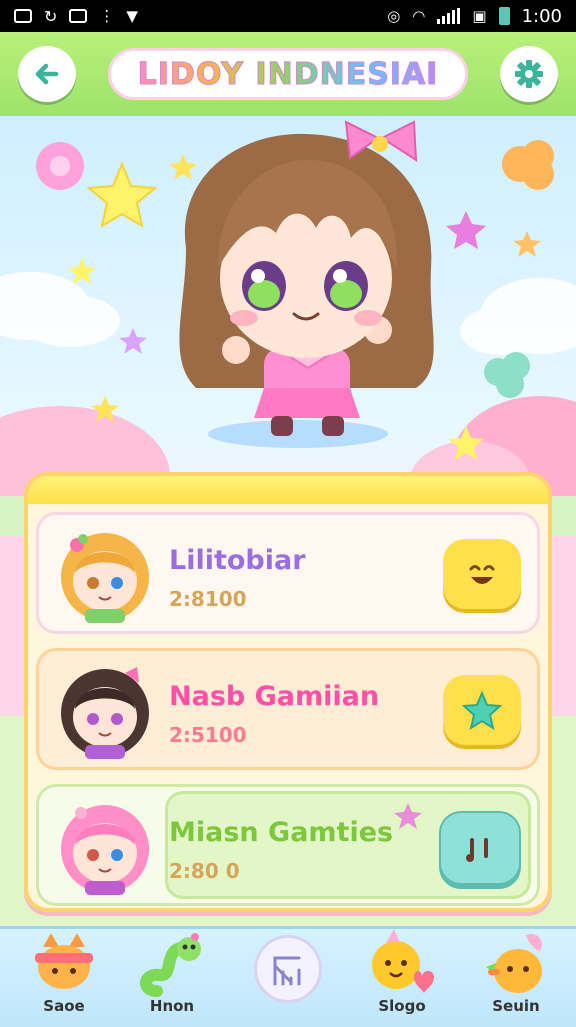 Image resolution: width=576 pixels, height=1027 pixels. I want to click on player-name: Miasn Gamties, so click(281, 832).